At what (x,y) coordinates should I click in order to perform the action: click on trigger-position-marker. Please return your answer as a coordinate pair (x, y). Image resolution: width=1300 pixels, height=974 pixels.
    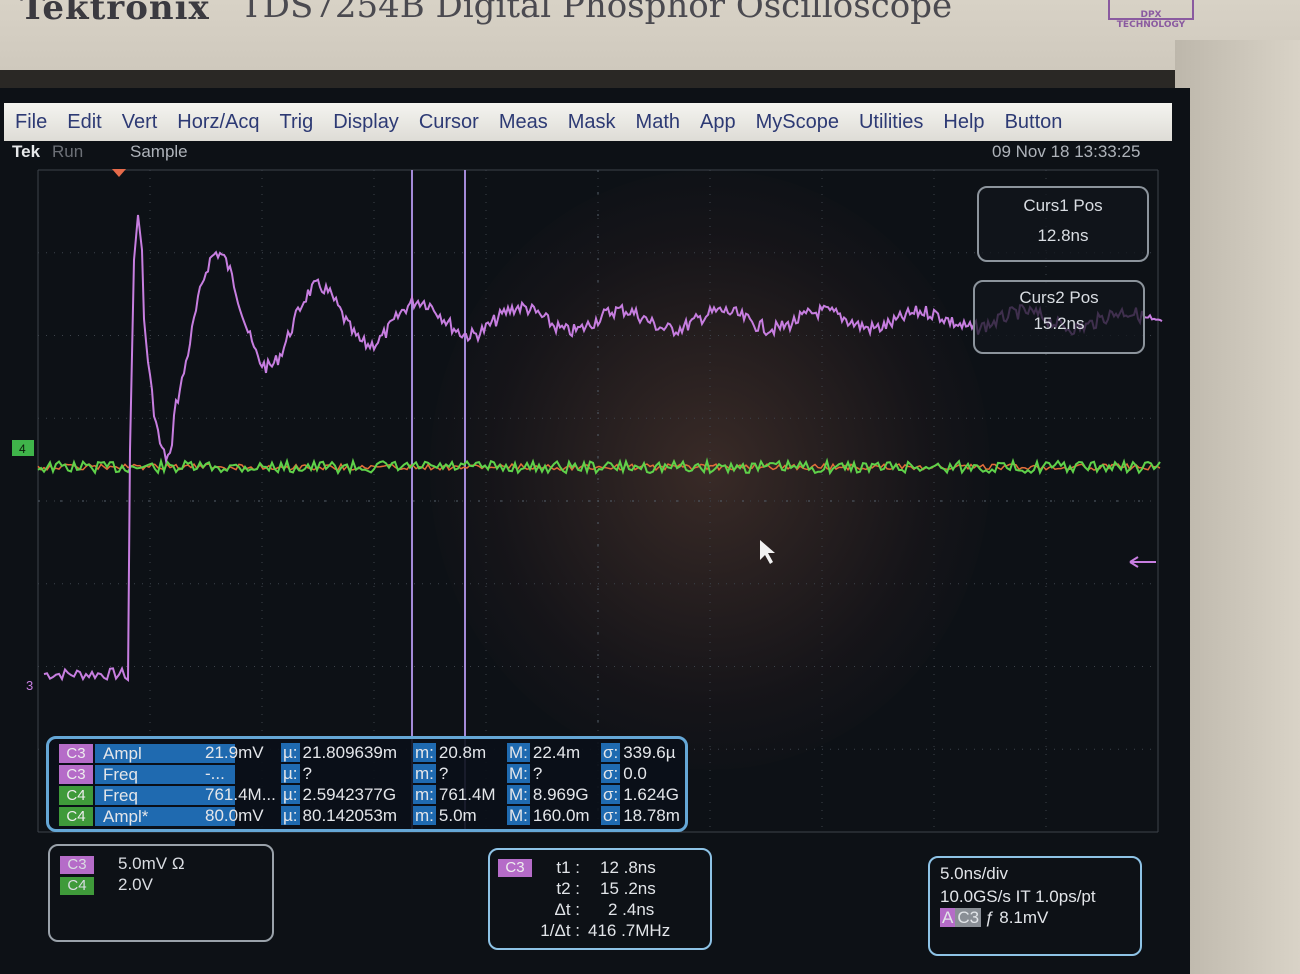
    Looking at the image, I should click on (119, 173).